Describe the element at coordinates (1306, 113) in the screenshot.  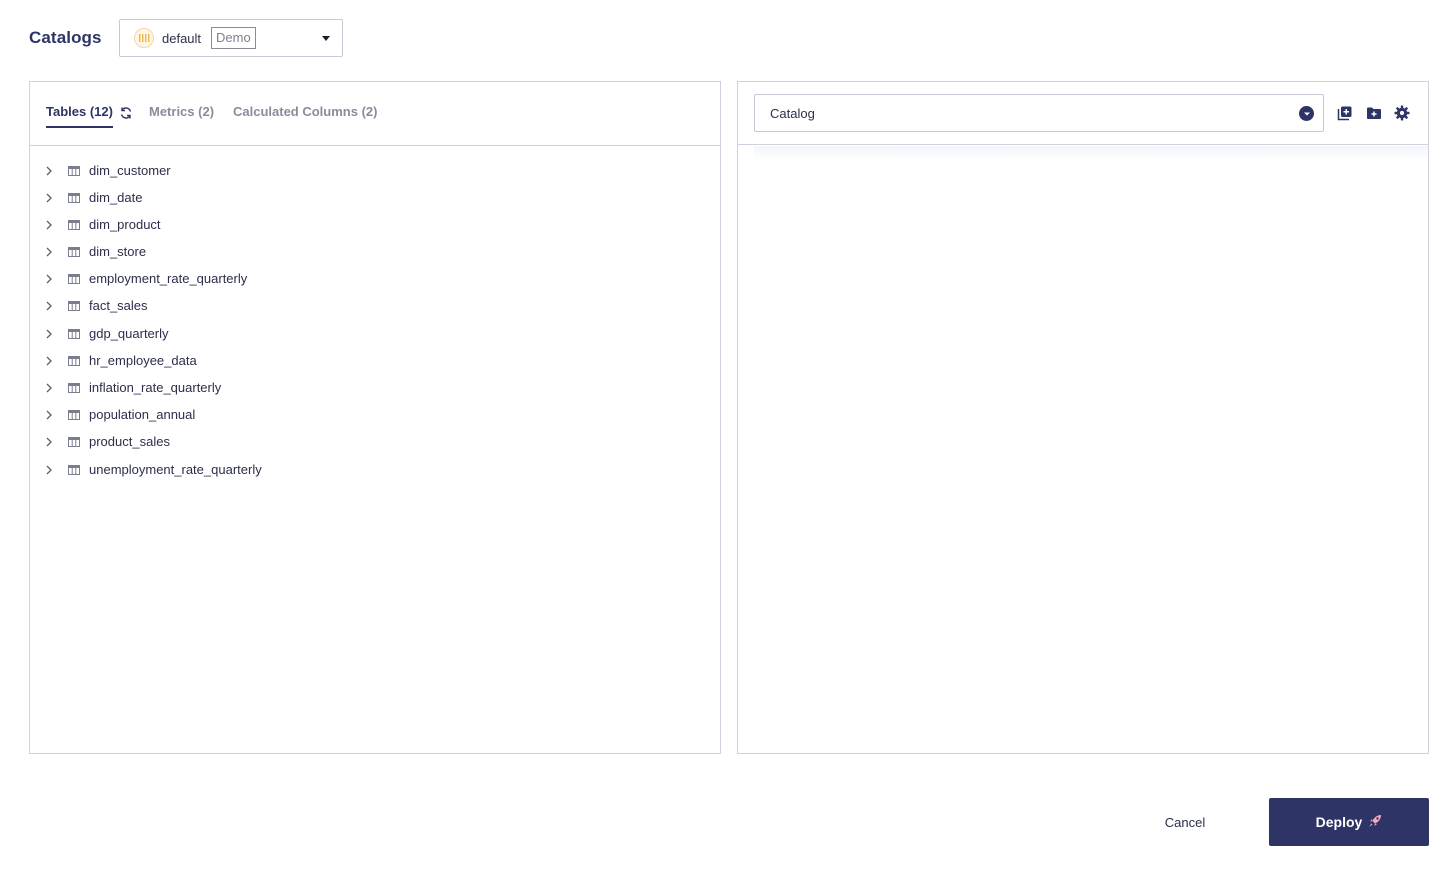
I see `dropdown-circle-icon` at that location.